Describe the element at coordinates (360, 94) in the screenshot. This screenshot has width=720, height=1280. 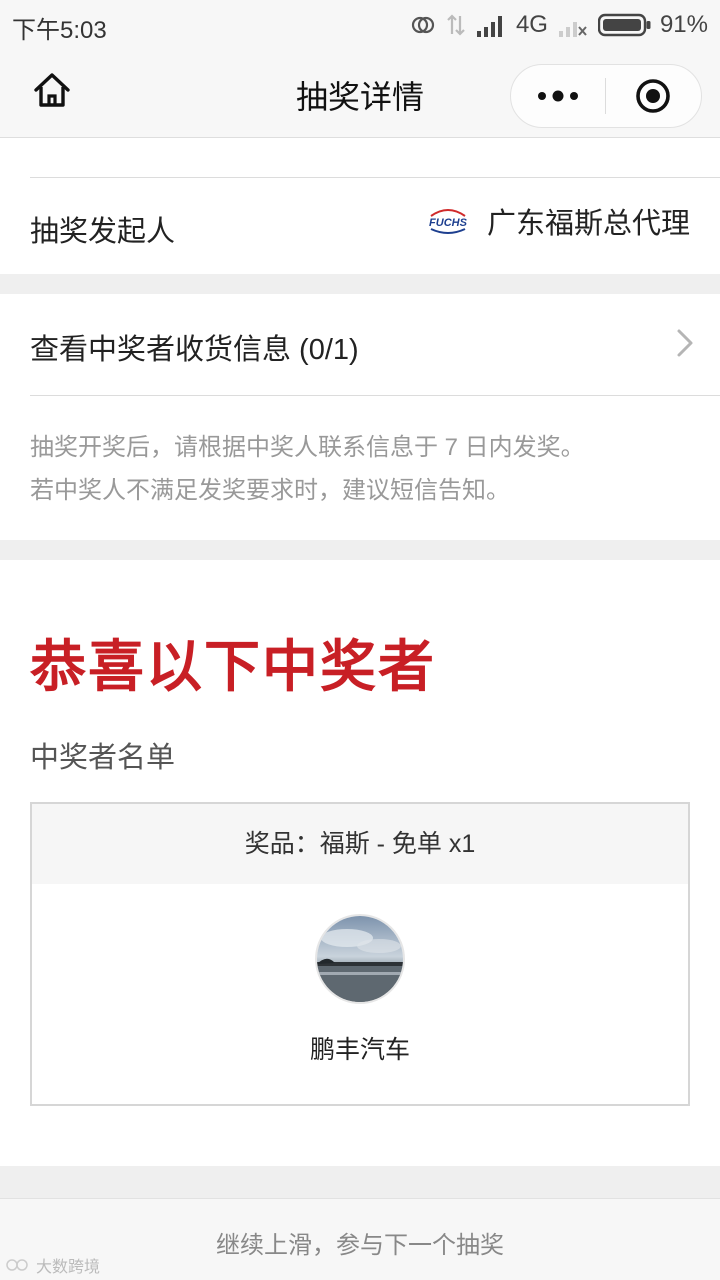
I see `nav-bar: 抽奖详情` at that location.